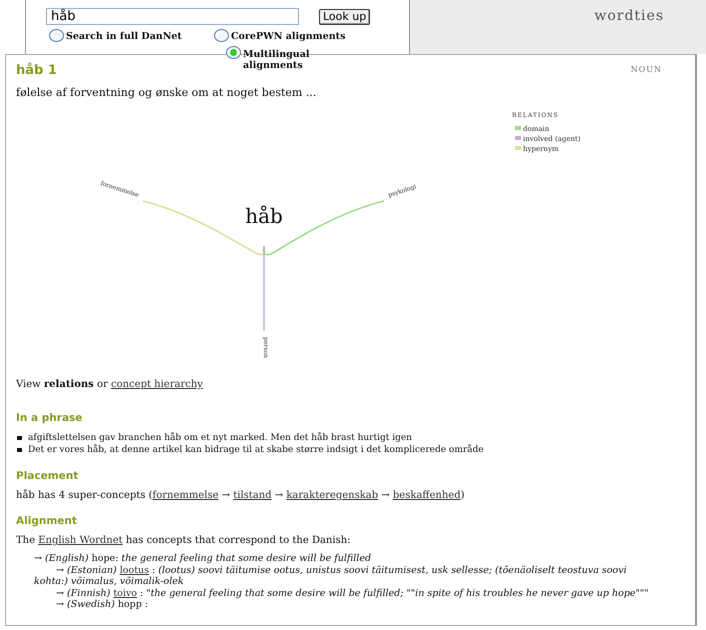 This screenshot has width=706, height=630. What do you see at coordinates (202, 558) in the screenshot?
I see `alignment-entry: → (English) hope: the general feeling that some desire will be fulfilled` at bounding box center [202, 558].